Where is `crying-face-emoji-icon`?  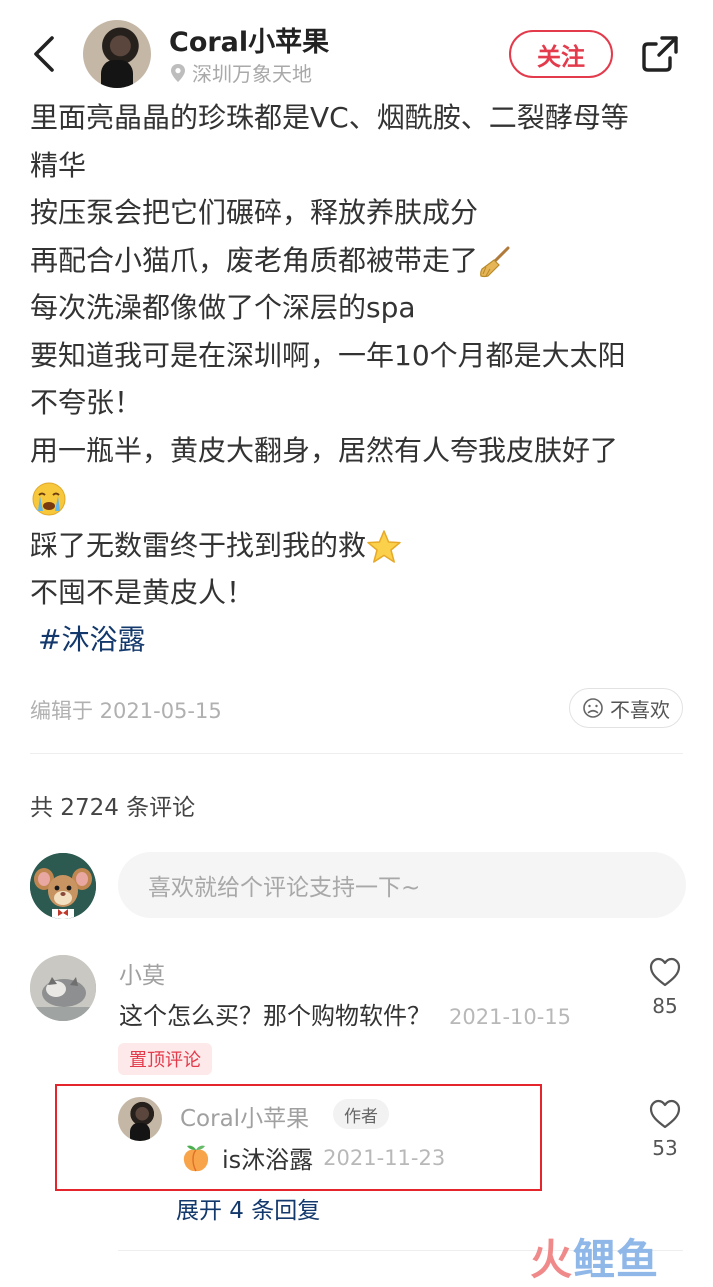 crying-face-emoji-icon is located at coordinates (49, 499).